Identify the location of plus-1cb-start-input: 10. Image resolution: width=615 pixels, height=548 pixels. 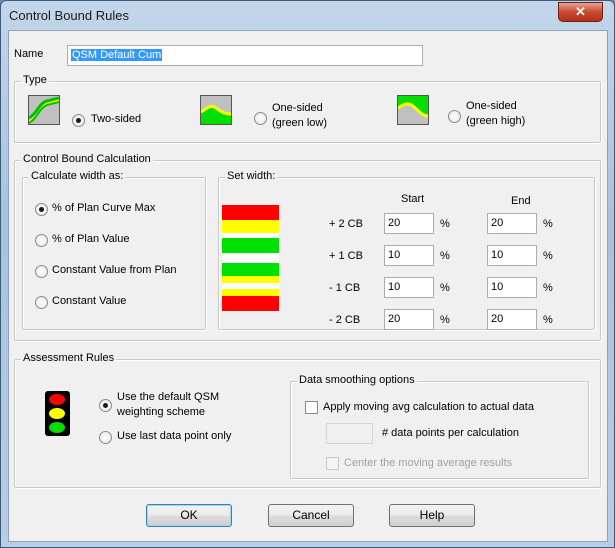
(409, 255).